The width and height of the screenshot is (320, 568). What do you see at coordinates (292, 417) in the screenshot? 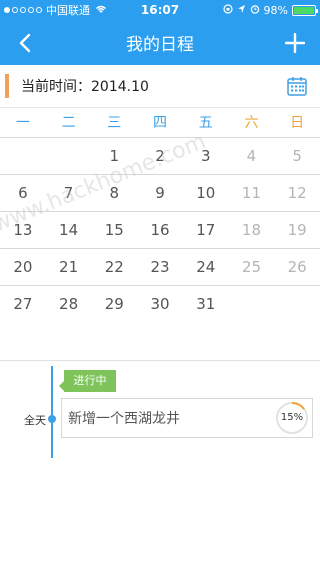
I see `progress-label: 15%` at bounding box center [292, 417].